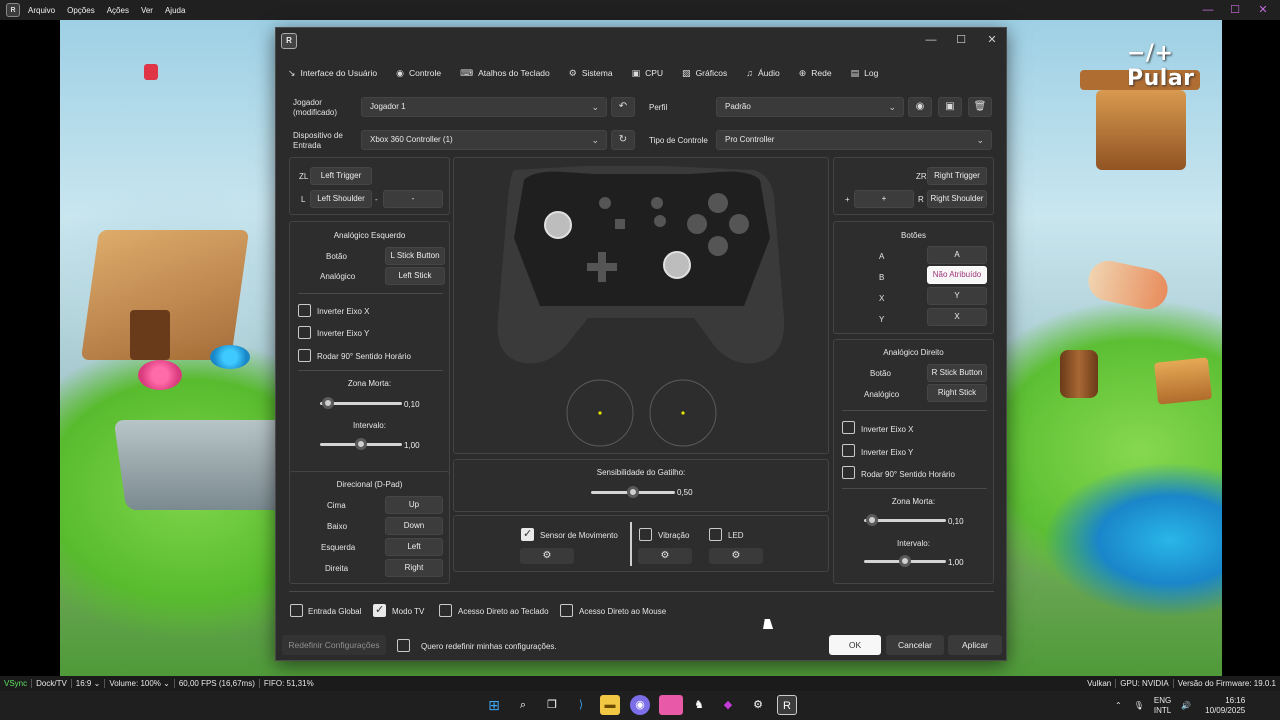  Describe the element at coordinates (957, 393) in the screenshot. I see `right-stick-axis-button: Right Stick` at that location.